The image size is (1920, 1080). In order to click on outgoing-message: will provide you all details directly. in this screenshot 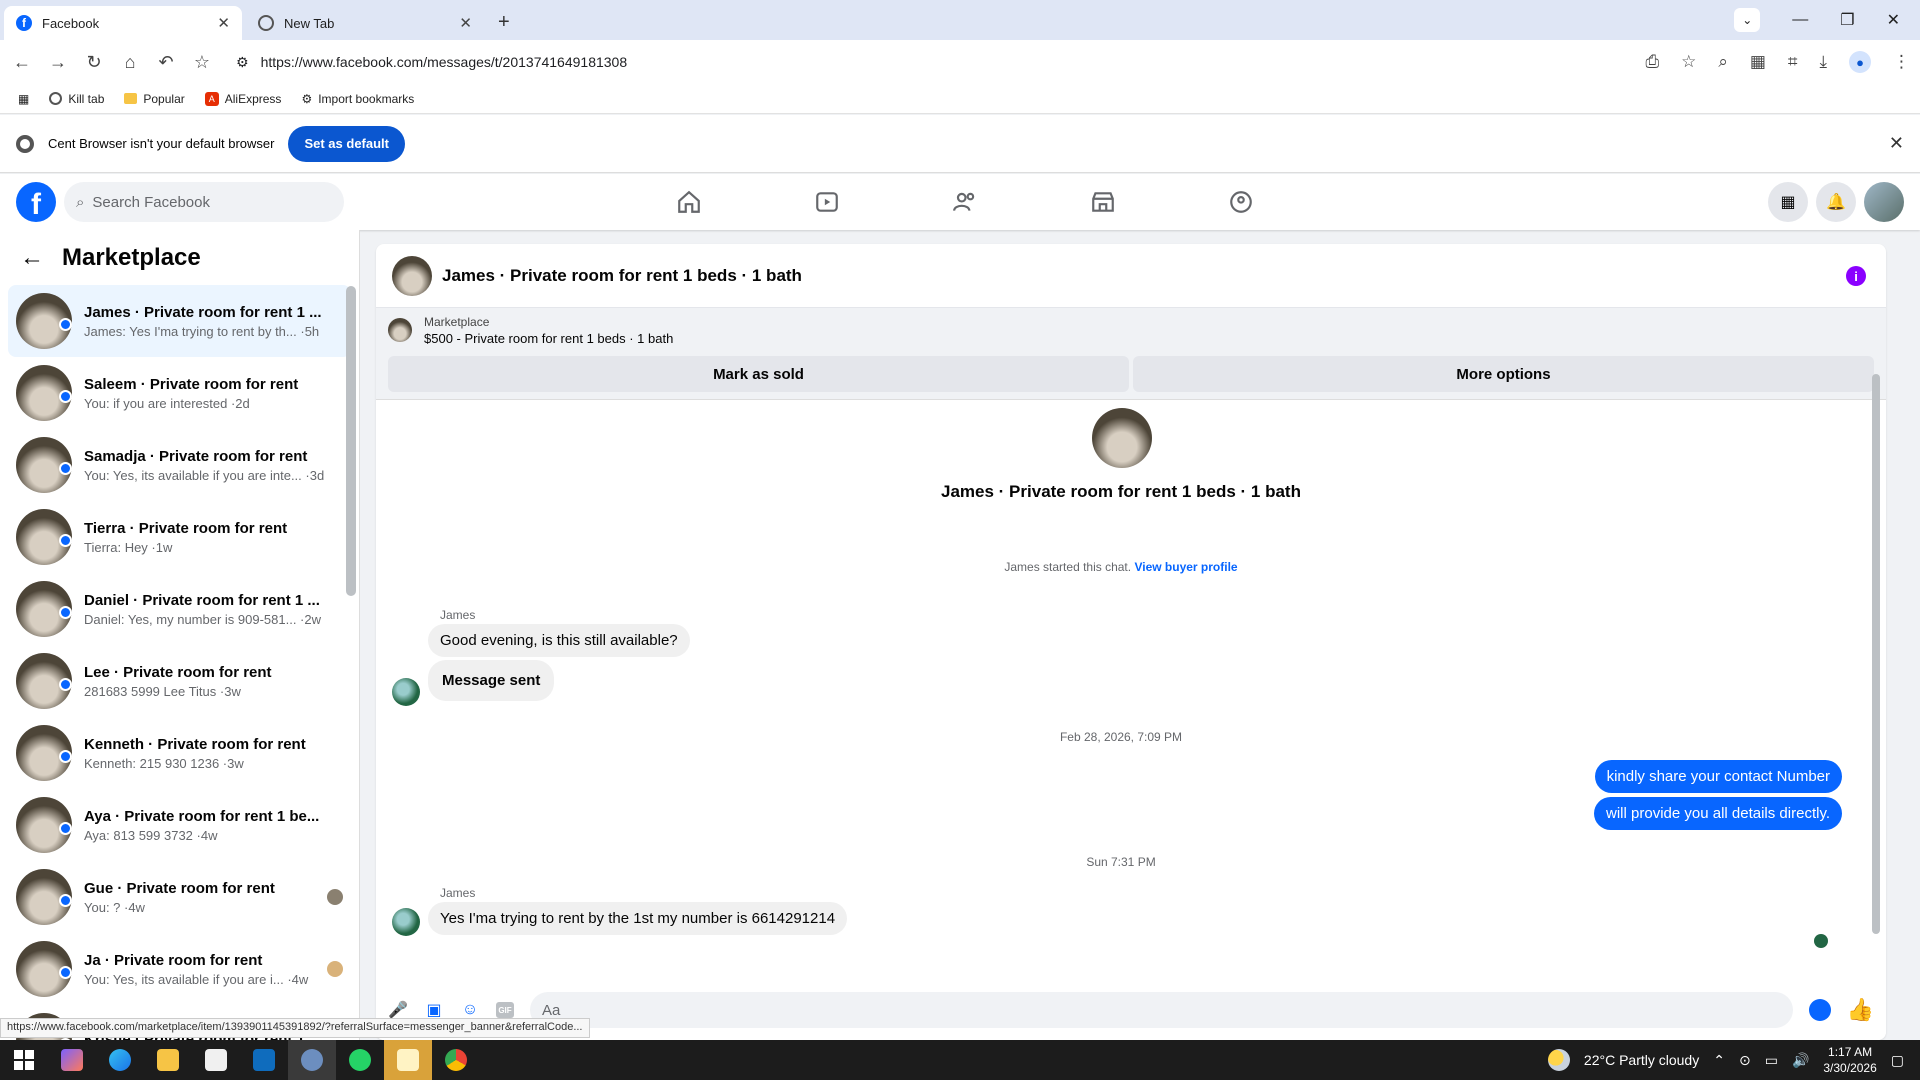, I will do `click(1718, 813)`.